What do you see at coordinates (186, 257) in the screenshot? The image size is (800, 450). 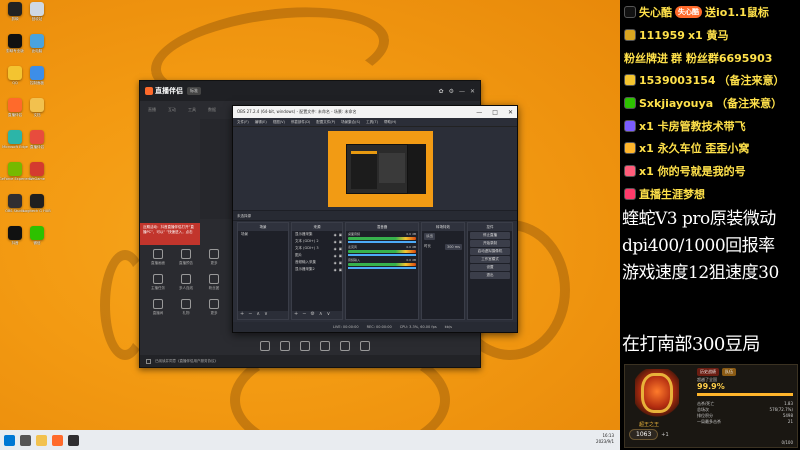 I see `tool-button: 直播预告` at bounding box center [186, 257].